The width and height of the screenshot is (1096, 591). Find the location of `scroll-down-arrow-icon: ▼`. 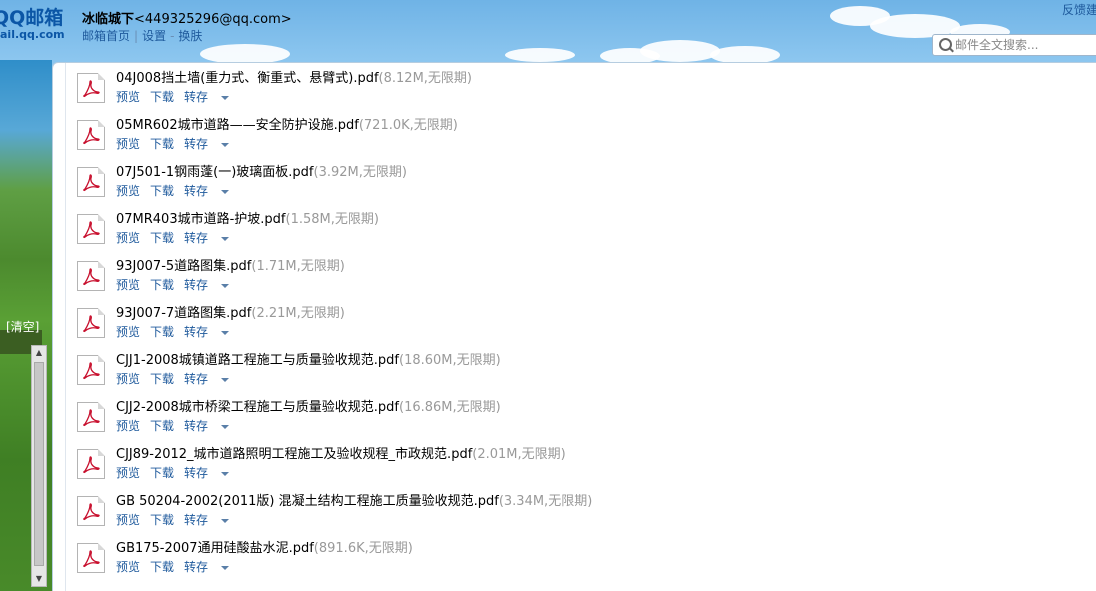

scroll-down-arrow-icon: ▼ is located at coordinates (39, 579).